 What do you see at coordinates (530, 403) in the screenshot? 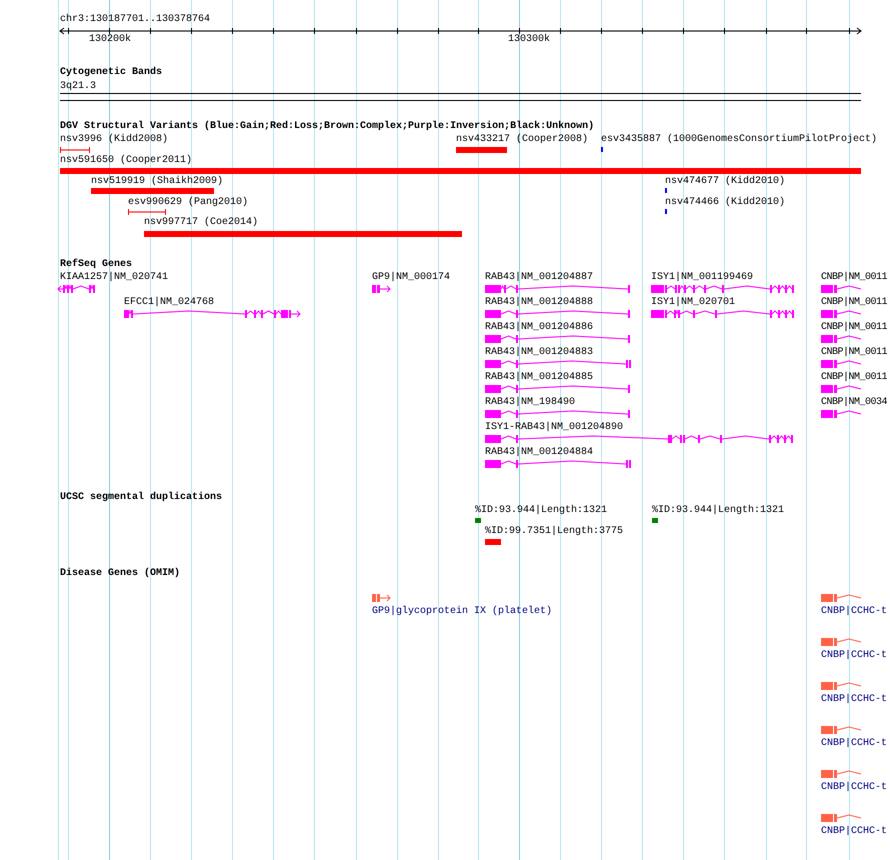
I see `gene-label: RAB43|NM_198490` at bounding box center [530, 403].